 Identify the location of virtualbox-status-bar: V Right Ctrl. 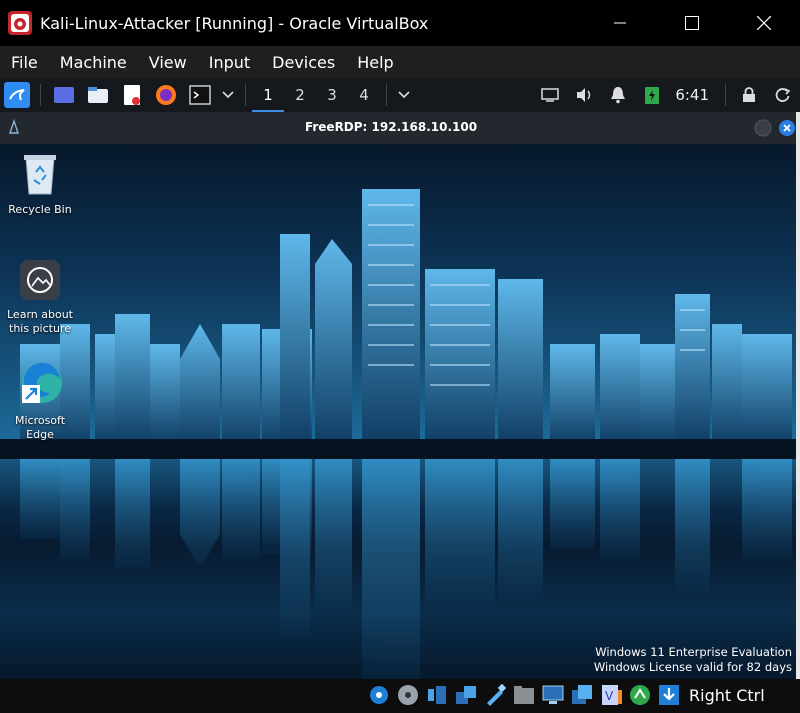
(400, 696).